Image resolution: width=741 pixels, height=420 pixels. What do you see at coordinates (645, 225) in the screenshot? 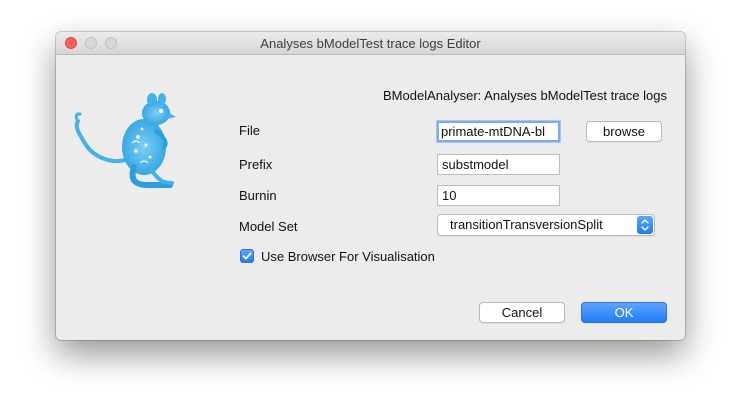
I see `up-down-arrows-icon` at bounding box center [645, 225].